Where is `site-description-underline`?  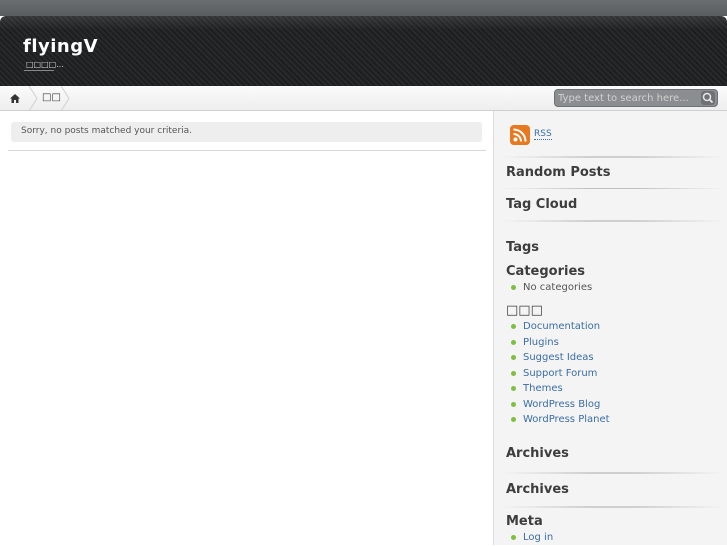
site-description-underline is located at coordinates (39, 70).